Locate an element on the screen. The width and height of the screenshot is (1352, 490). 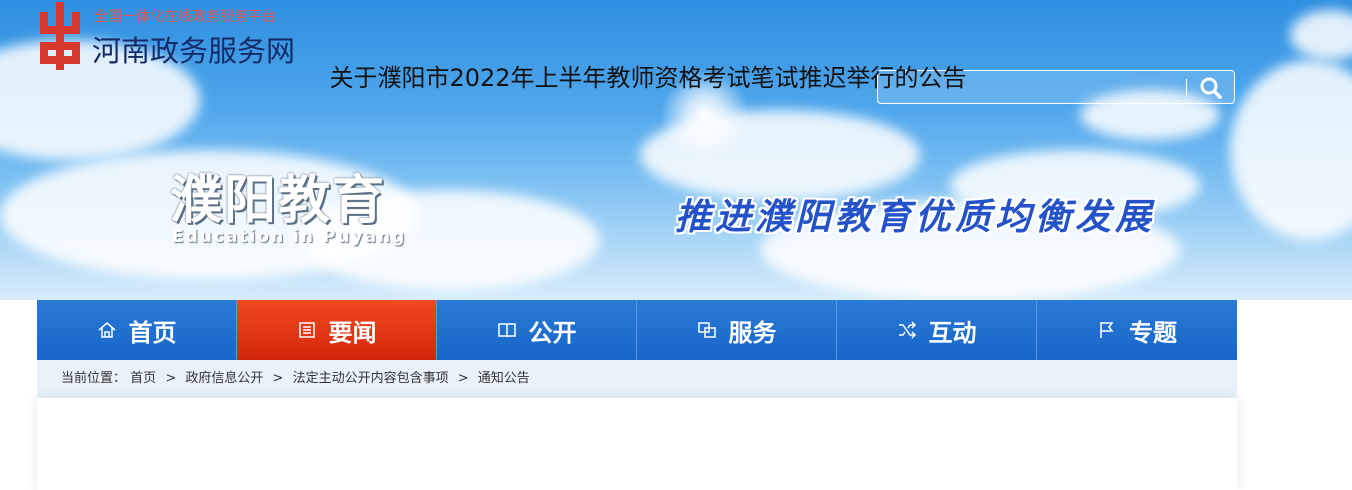
nav-item-label: 服务 is located at coordinates (752, 332).